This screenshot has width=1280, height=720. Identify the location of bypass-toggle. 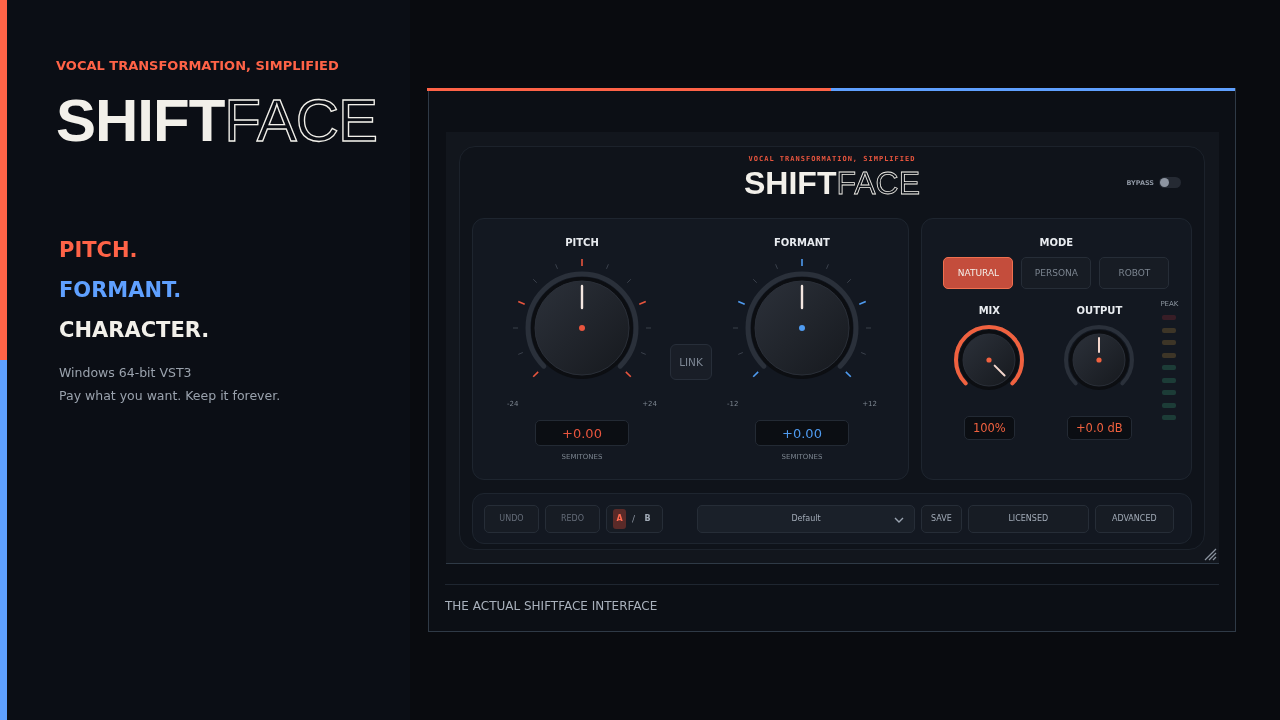
(1170, 182).